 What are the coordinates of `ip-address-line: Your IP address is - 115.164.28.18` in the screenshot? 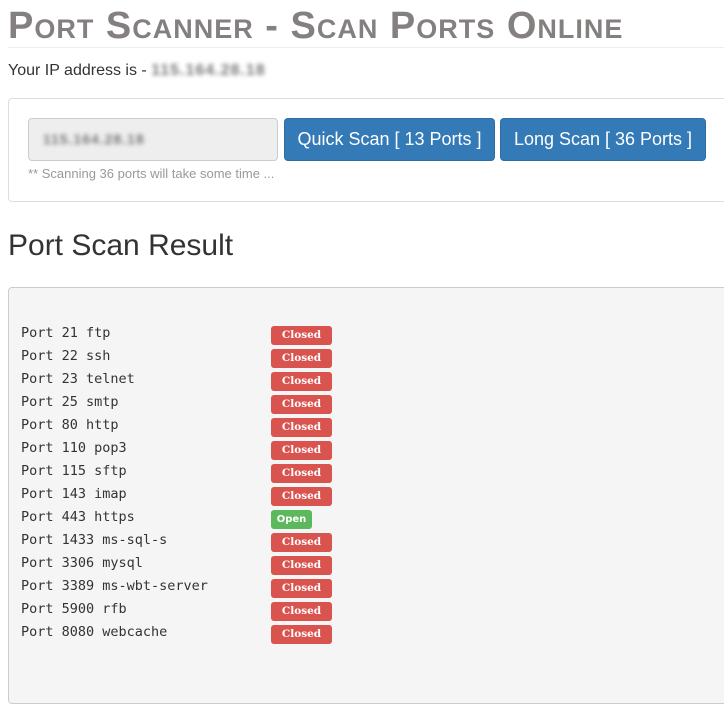 It's located at (137, 71).